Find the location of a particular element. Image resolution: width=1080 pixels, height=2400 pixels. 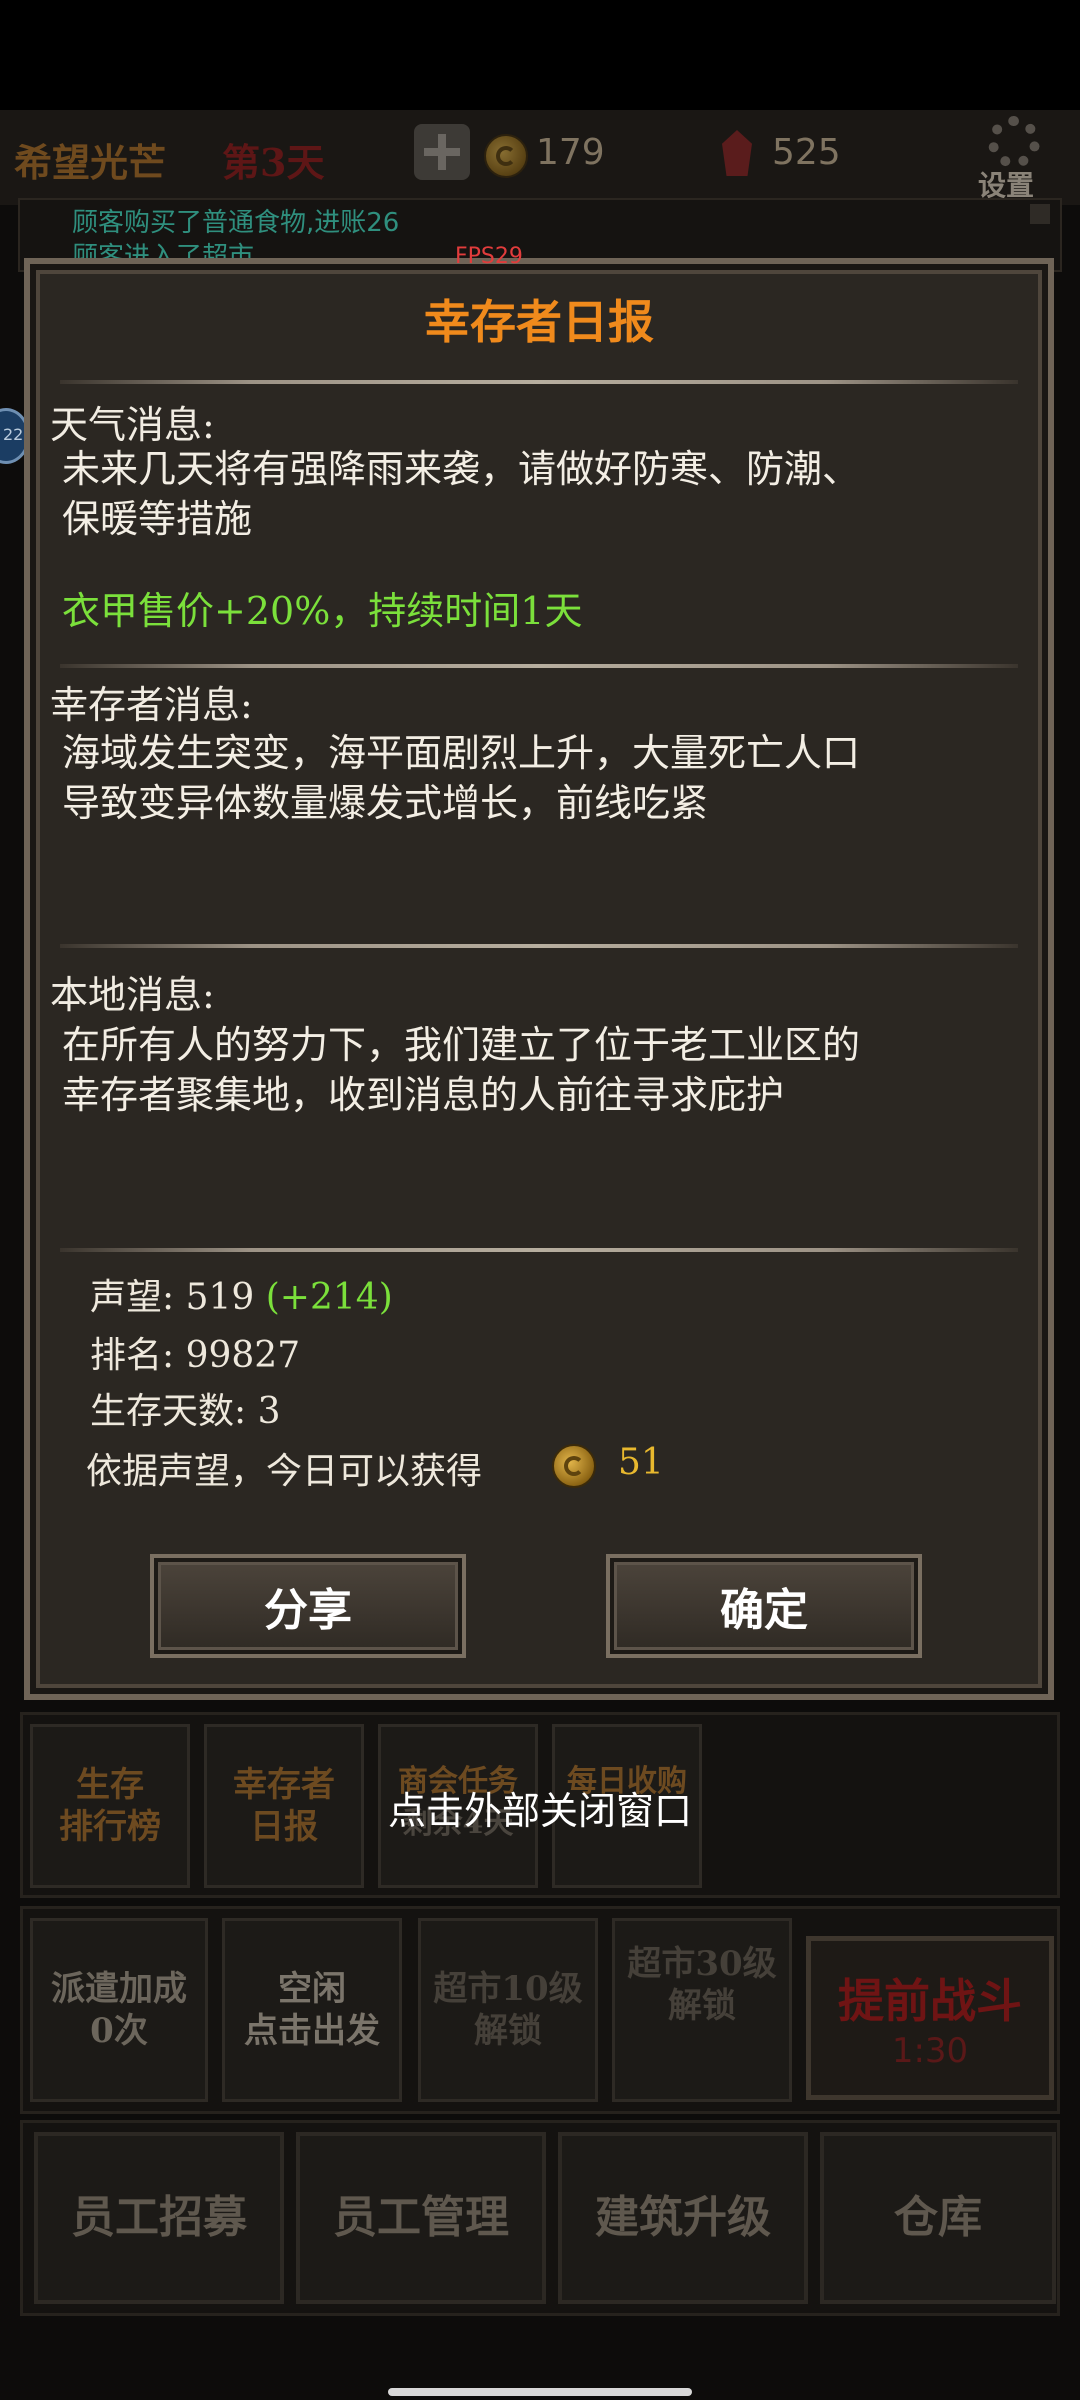

close-hint: 点击外部关闭窗口 is located at coordinates (539, 1811).